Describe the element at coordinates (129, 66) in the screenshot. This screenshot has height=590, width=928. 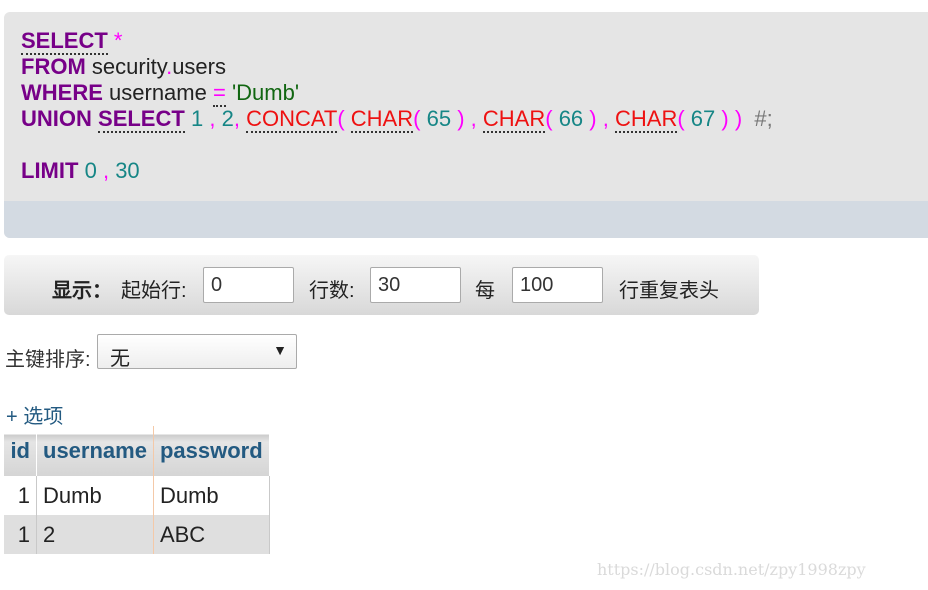
I see `schema-name: security` at that location.